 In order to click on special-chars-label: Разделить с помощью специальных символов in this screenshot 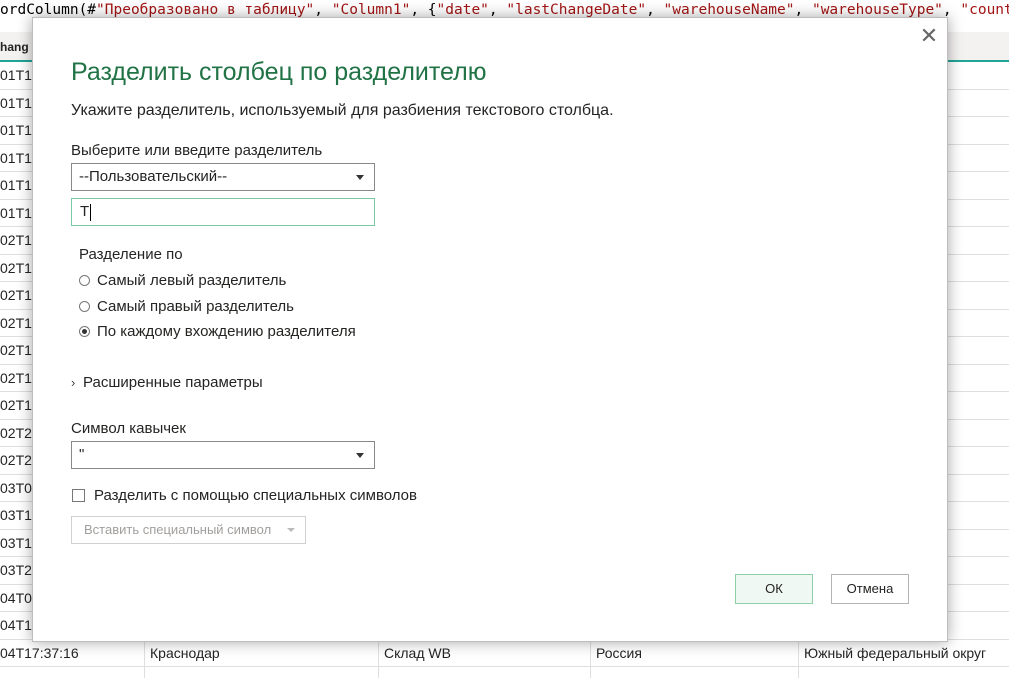, I will do `click(255, 495)`.